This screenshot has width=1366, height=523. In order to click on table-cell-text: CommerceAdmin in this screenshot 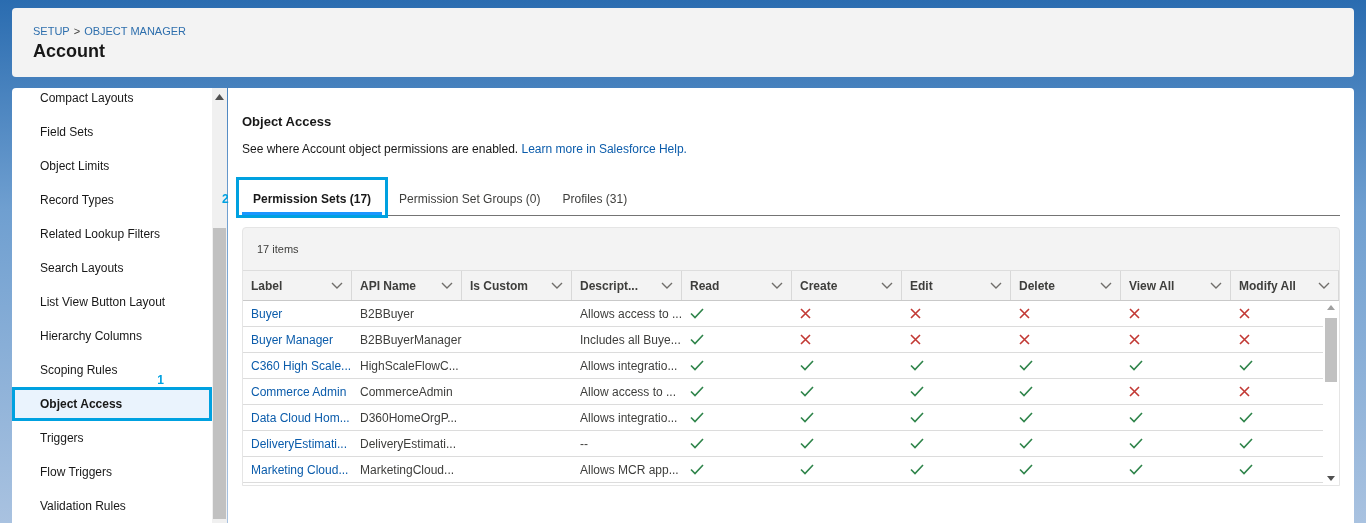, I will do `click(406, 392)`.